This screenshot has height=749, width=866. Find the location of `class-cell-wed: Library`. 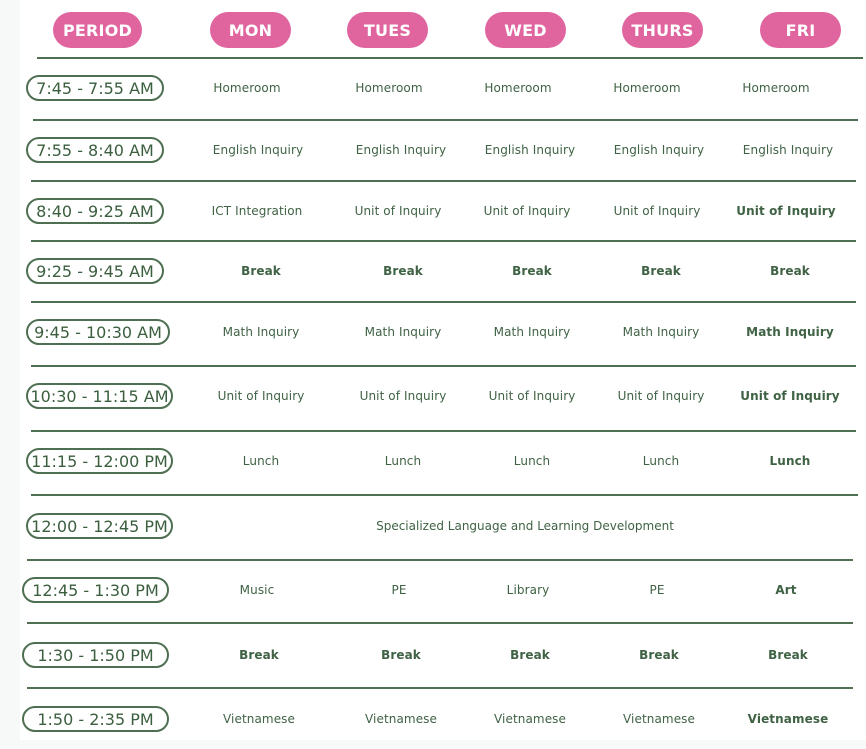

class-cell-wed: Library is located at coordinates (528, 590).